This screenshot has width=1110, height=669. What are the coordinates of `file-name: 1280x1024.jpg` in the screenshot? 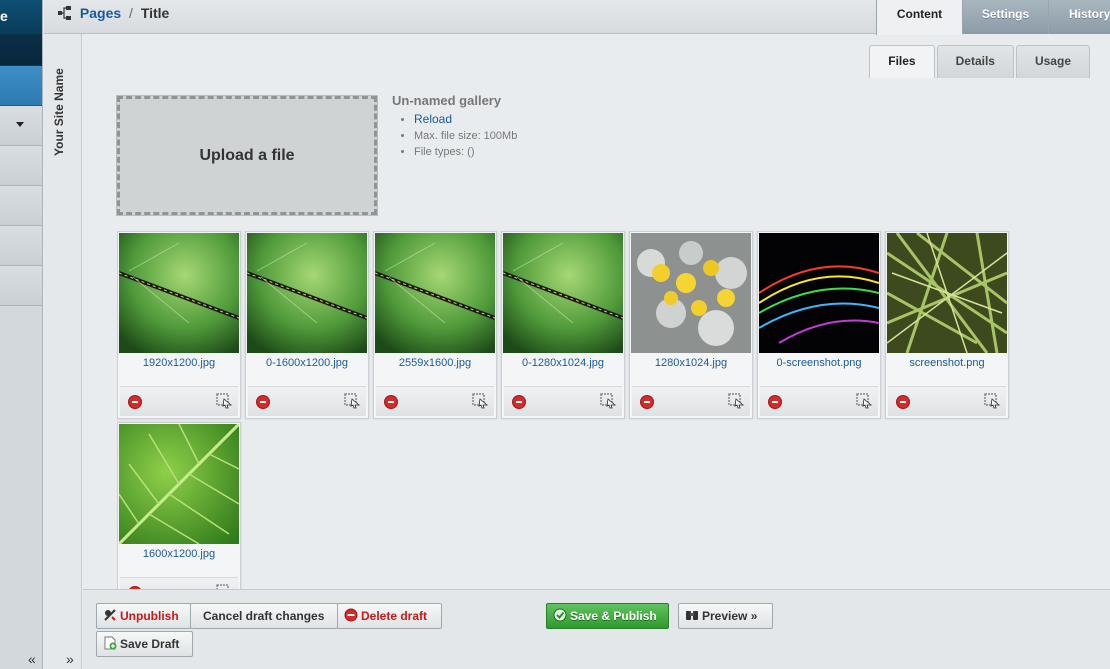 It's located at (691, 370).